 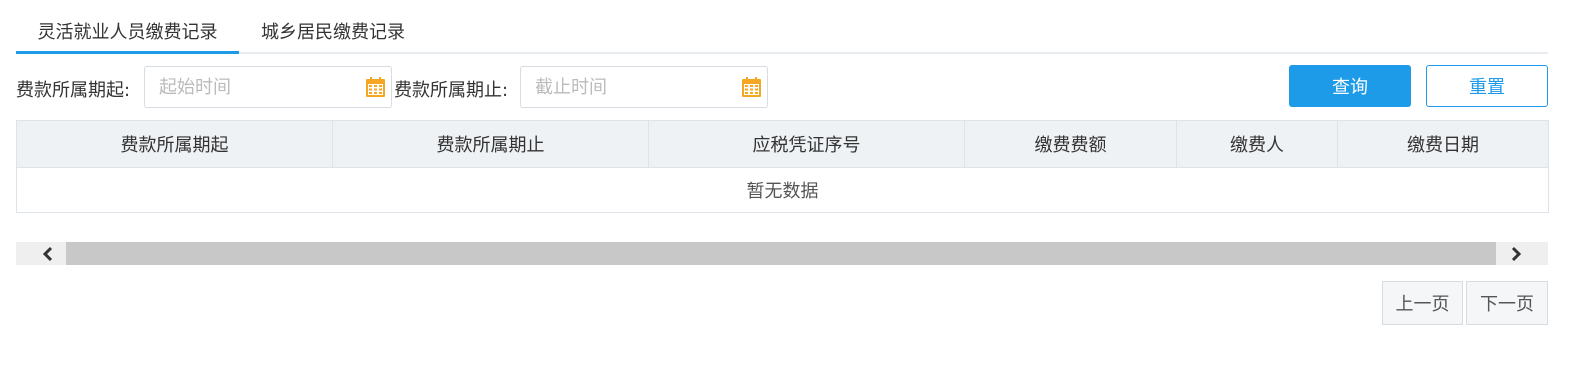 I want to click on table-row: 暂无数据, so click(x=782, y=190).